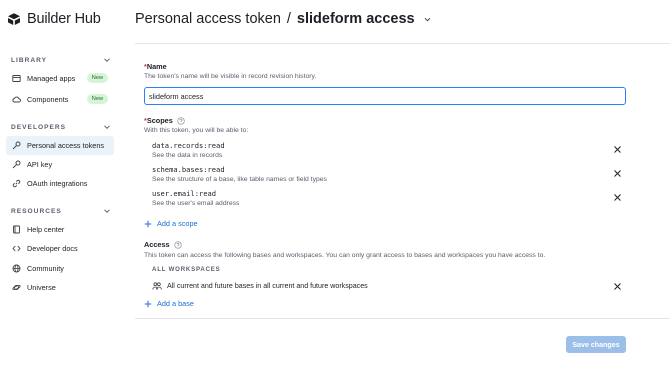 The image size is (670, 379). Describe the element at coordinates (36, 211) in the screenshot. I see `section-title: RESOURCES` at that location.